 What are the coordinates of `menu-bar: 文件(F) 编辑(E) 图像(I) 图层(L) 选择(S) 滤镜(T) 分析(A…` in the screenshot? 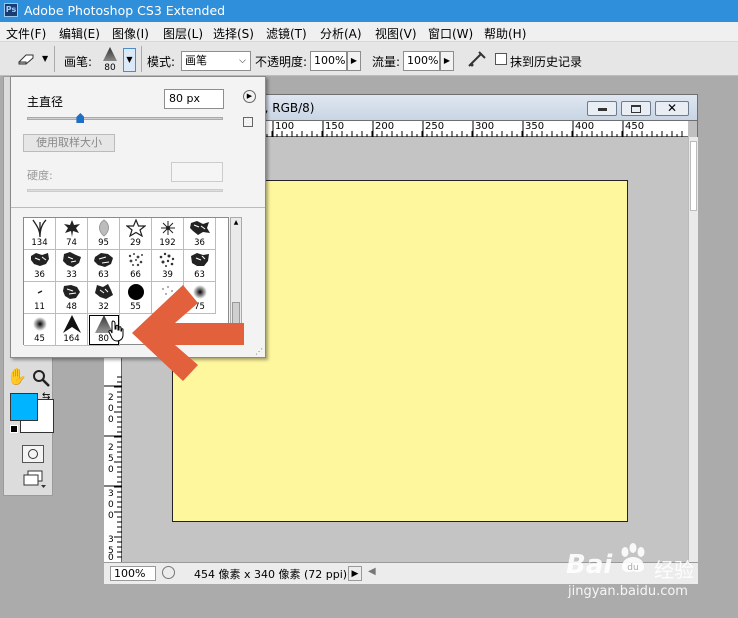 It's located at (369, 32).